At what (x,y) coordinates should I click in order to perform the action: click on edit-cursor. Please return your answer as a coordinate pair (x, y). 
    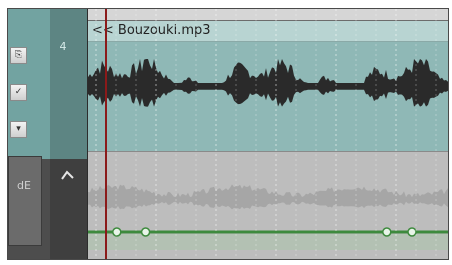
    Looking at the image, I should click on (106, 134).